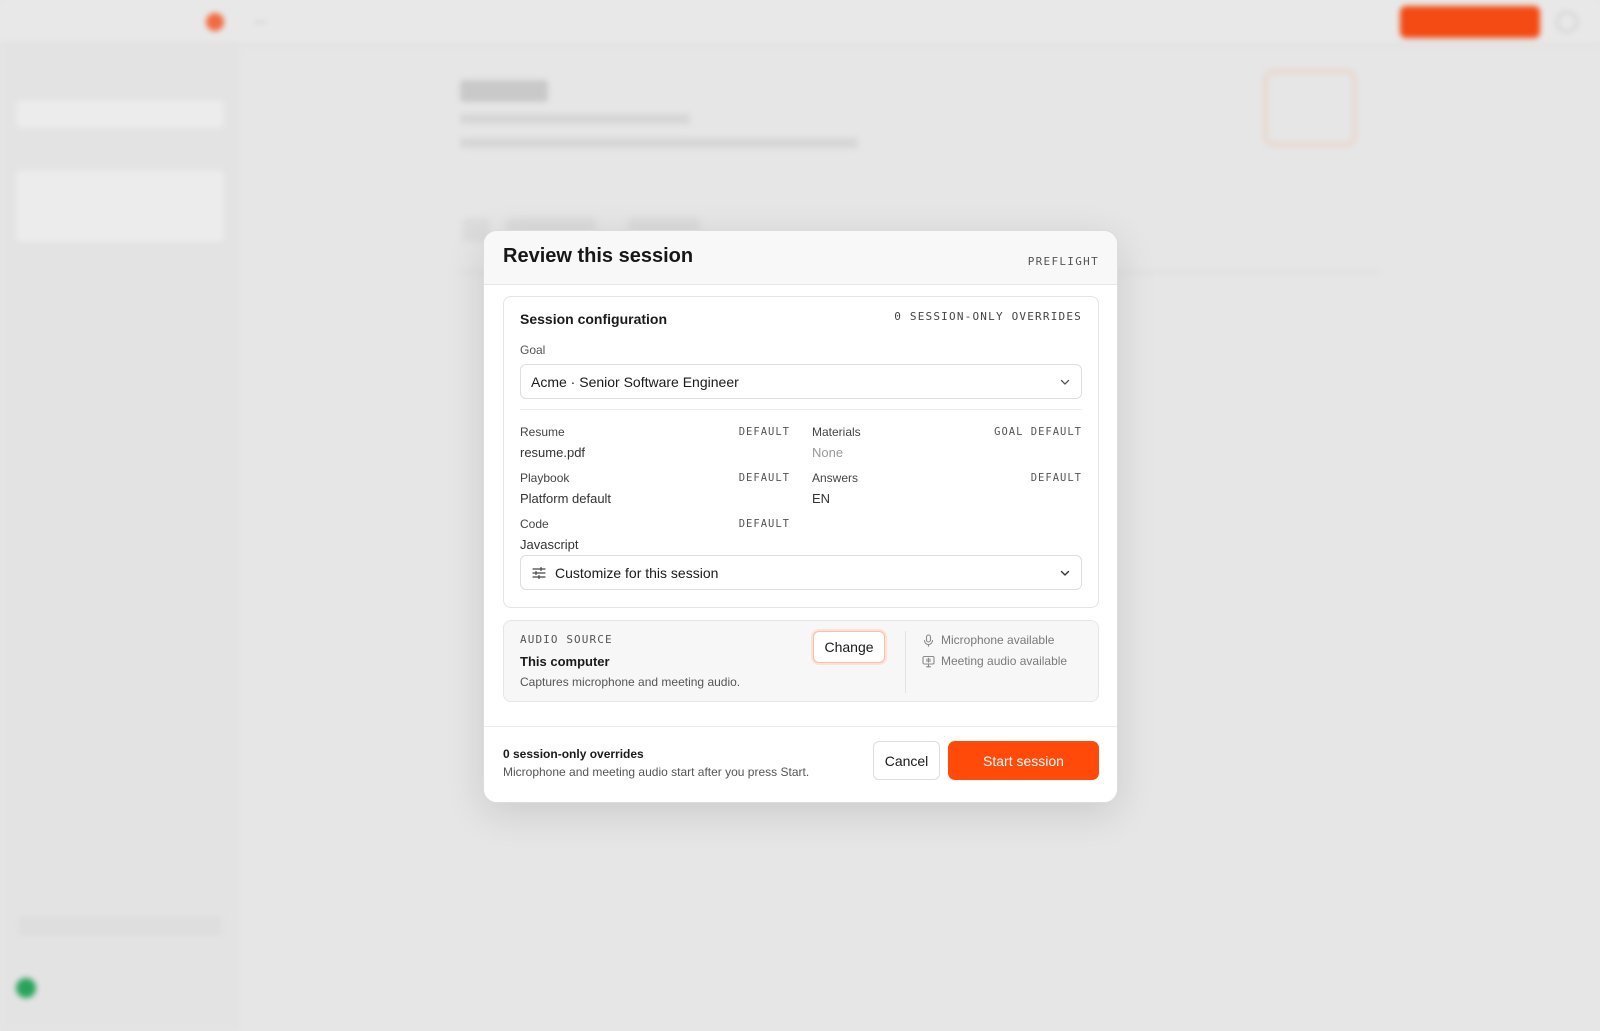 This screenshot has width=1600, height=1031. Describe the element at coordinates (800, 22) in the screenshot. I see `background-topbar: ···` at that location.